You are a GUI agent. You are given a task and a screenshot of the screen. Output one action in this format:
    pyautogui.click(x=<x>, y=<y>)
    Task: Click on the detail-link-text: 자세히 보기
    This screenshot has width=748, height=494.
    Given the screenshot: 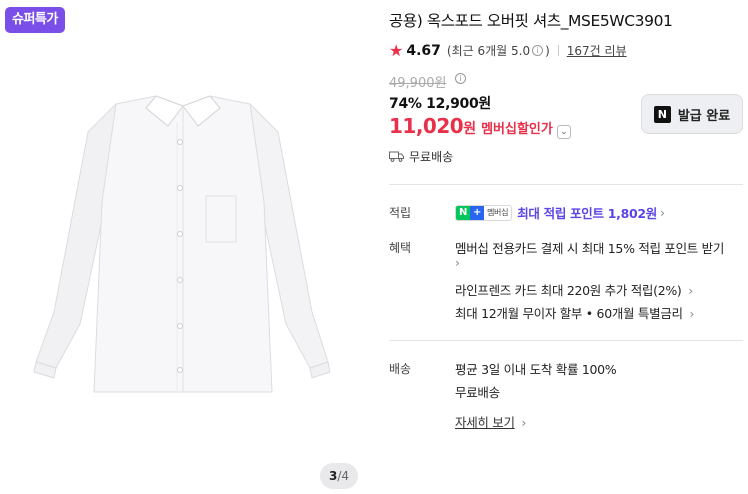 What is the action you would take?
    pyautogui.click(x=485, y=422)
    